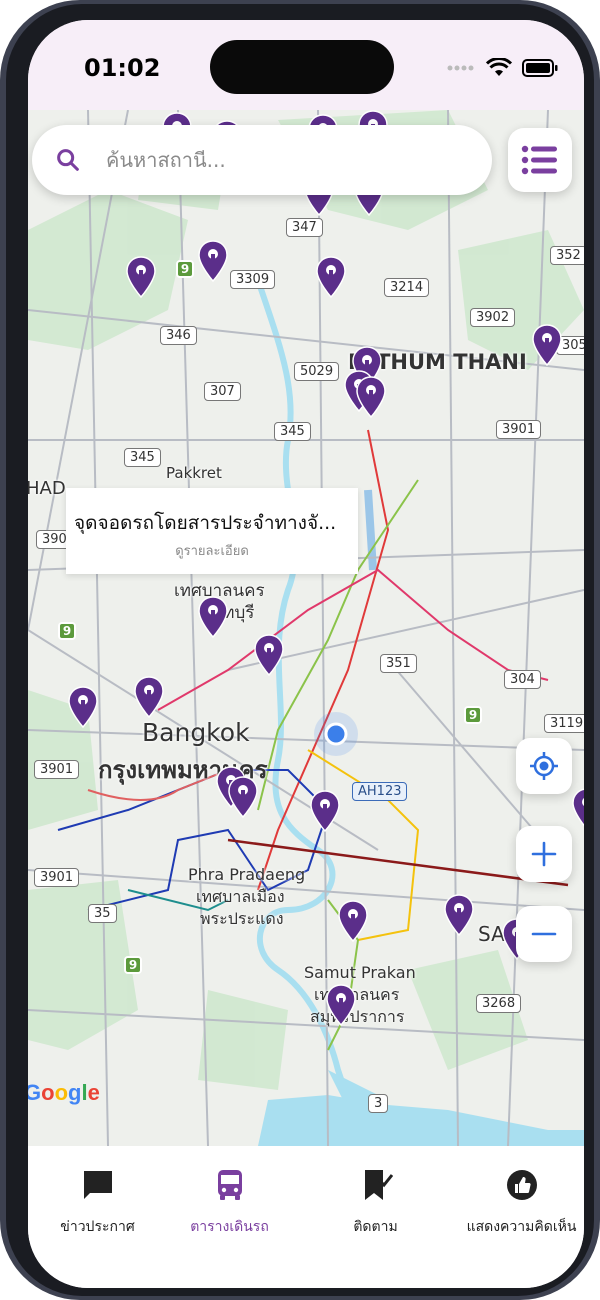 The image size is (600, 1300). Describe the element at coordinates (360, 972) in the screenshot. I see `map-label-samut-prakan-1: Samut Prakan` at that location.